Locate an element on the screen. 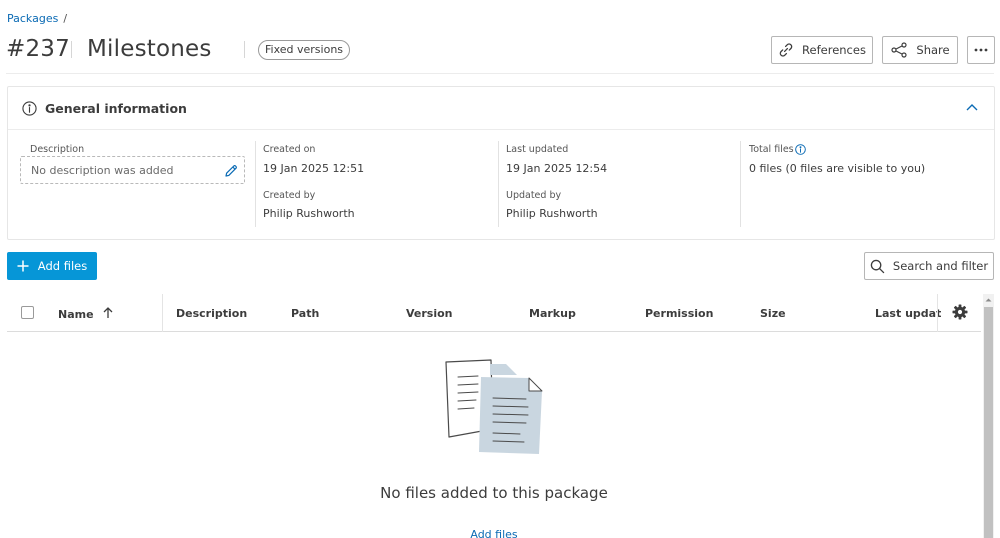  add-files-label: Add files is located at coordinates (62, 266).